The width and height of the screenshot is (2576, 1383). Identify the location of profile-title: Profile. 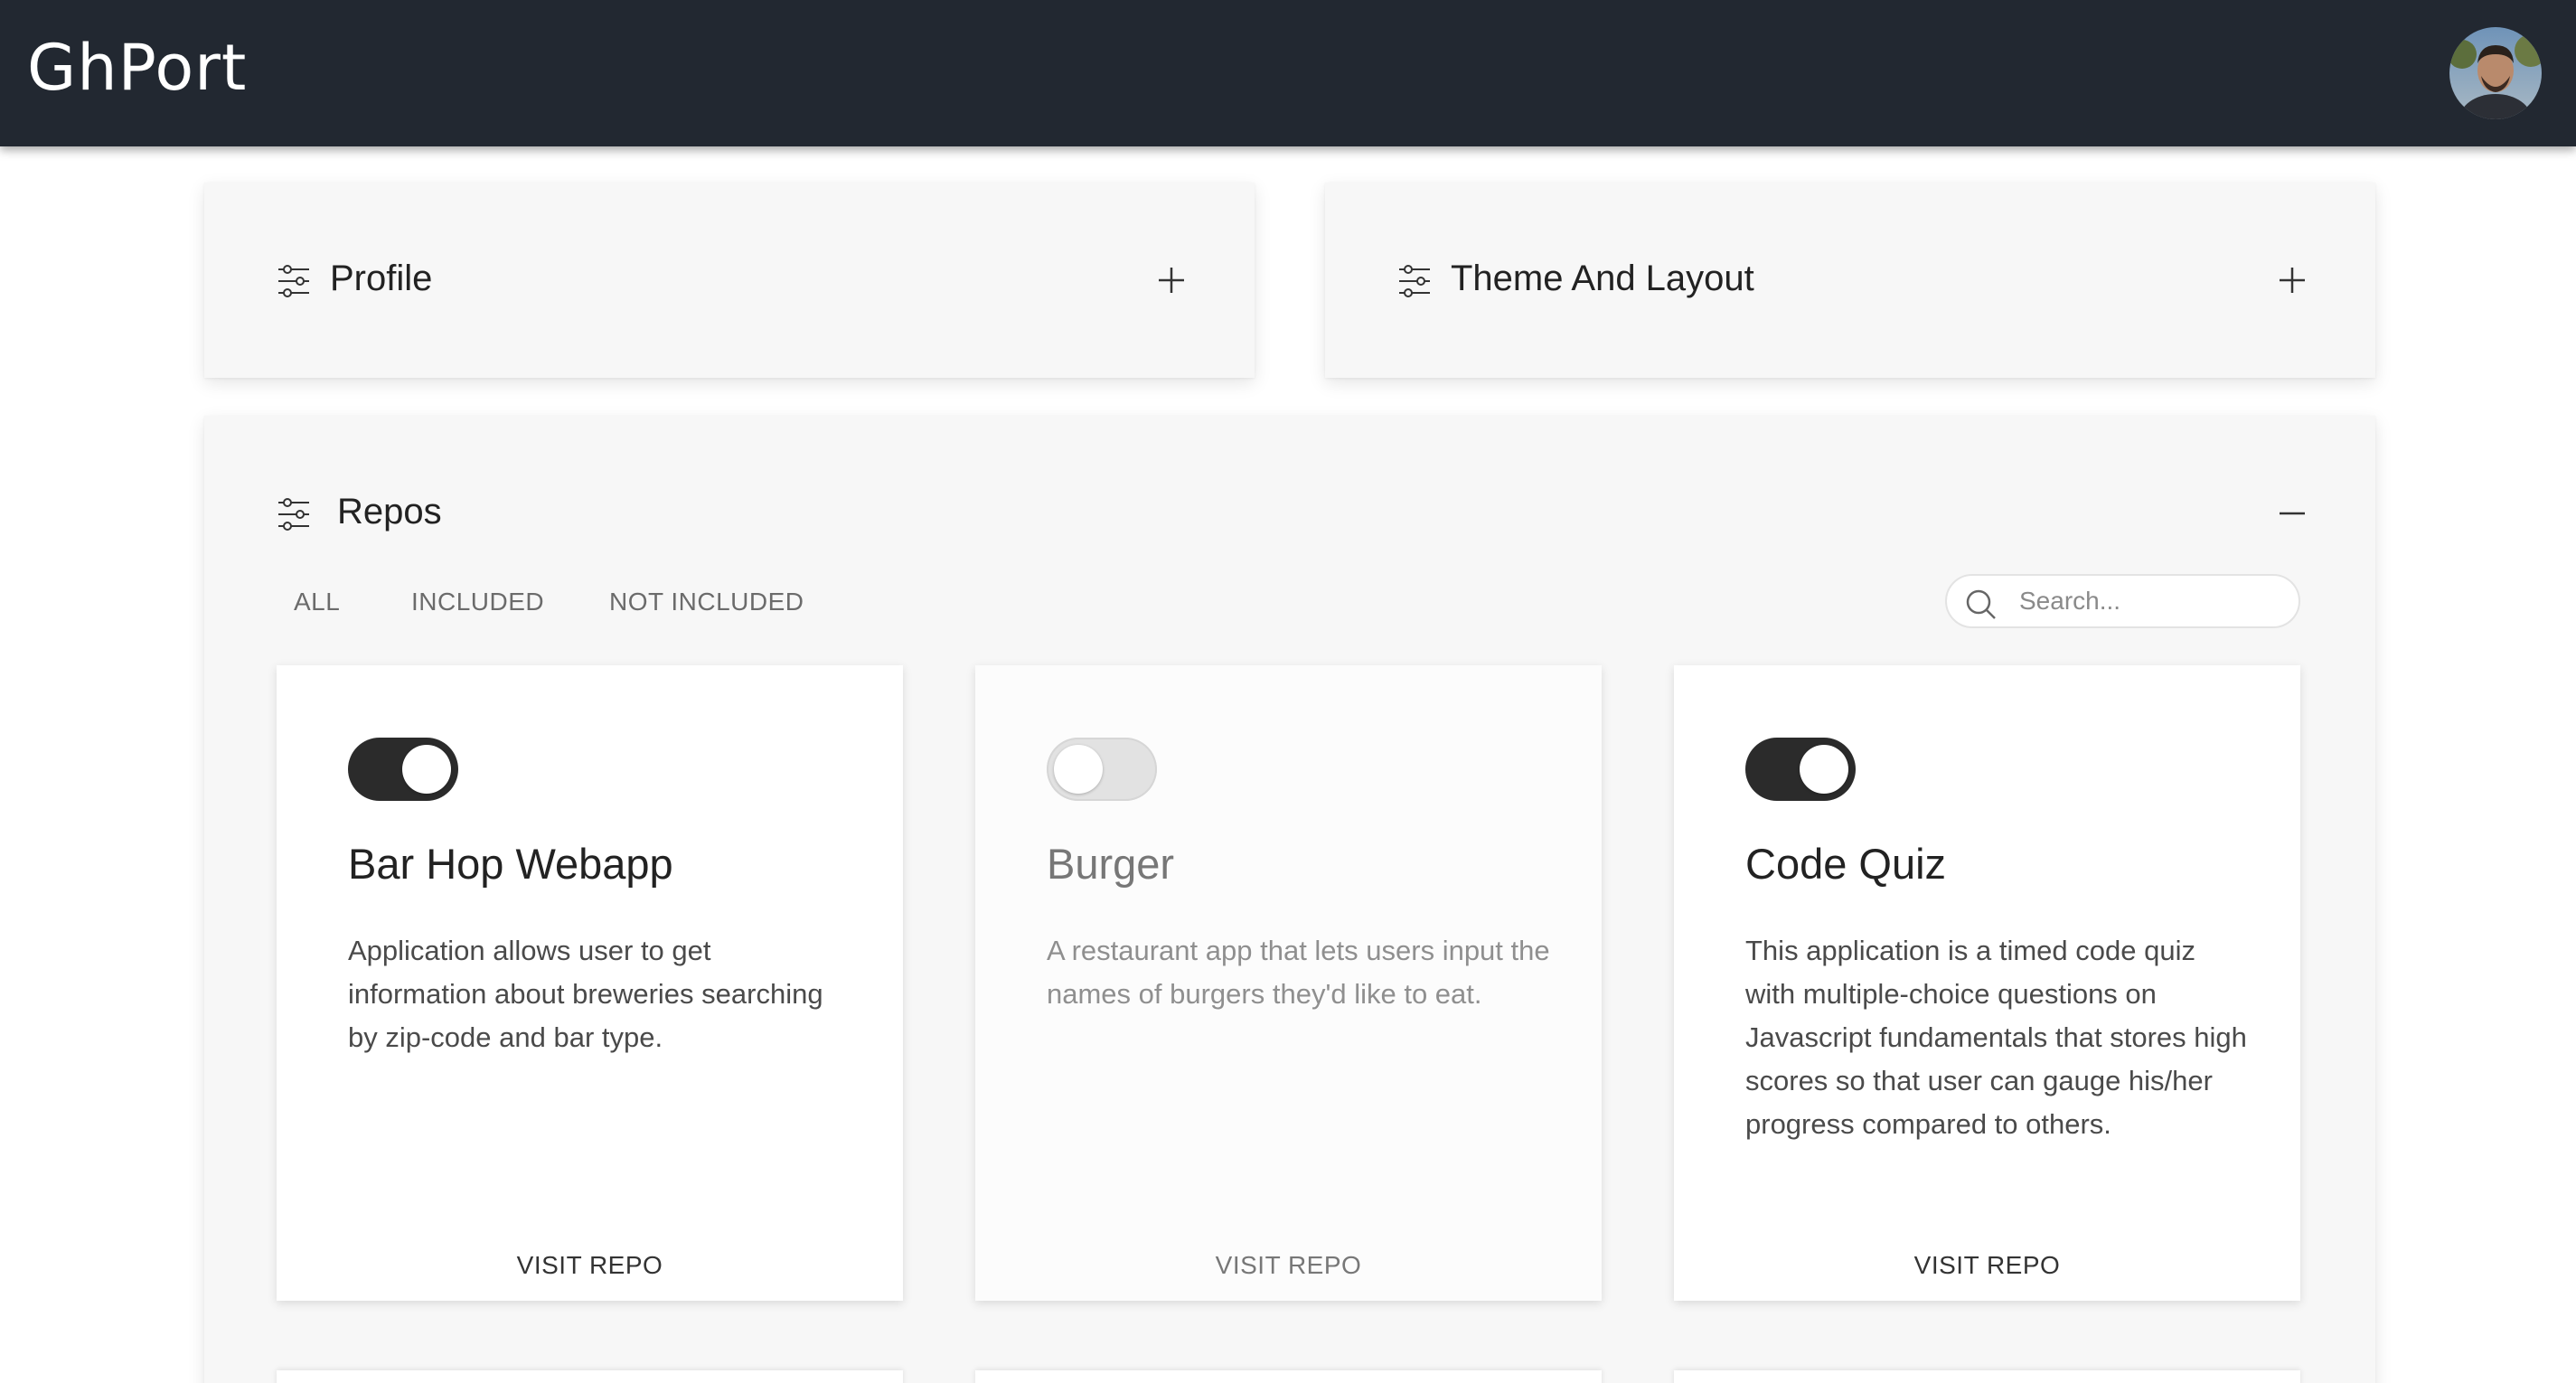
(382, 278).